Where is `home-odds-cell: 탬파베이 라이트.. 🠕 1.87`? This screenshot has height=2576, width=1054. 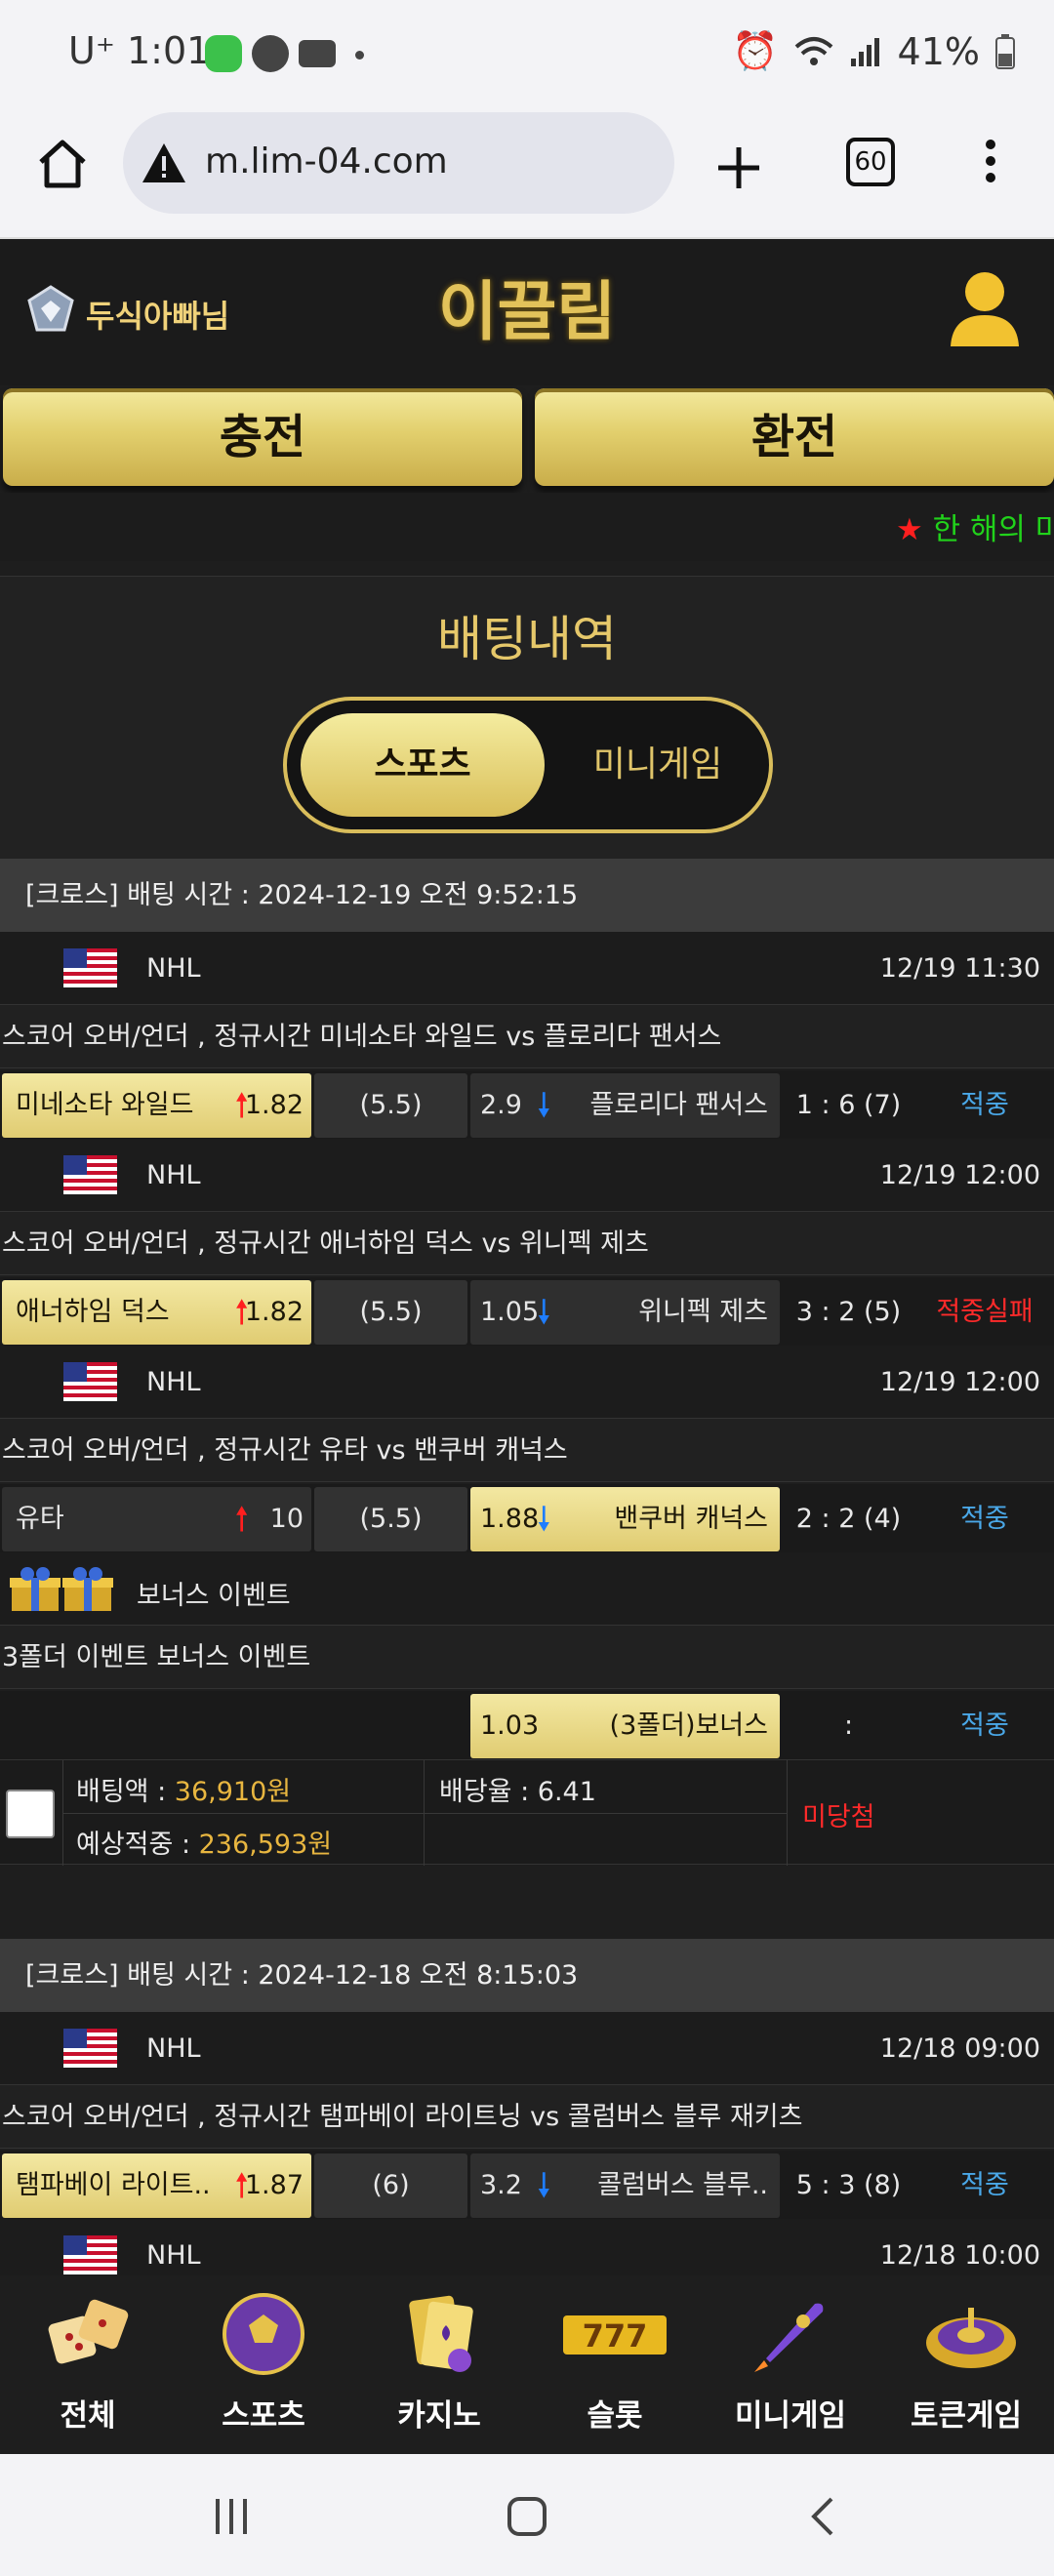
home-odds-cell: 탬파베이 라이트.. 🠕 1.87 is located at coordinates (156, 2185).